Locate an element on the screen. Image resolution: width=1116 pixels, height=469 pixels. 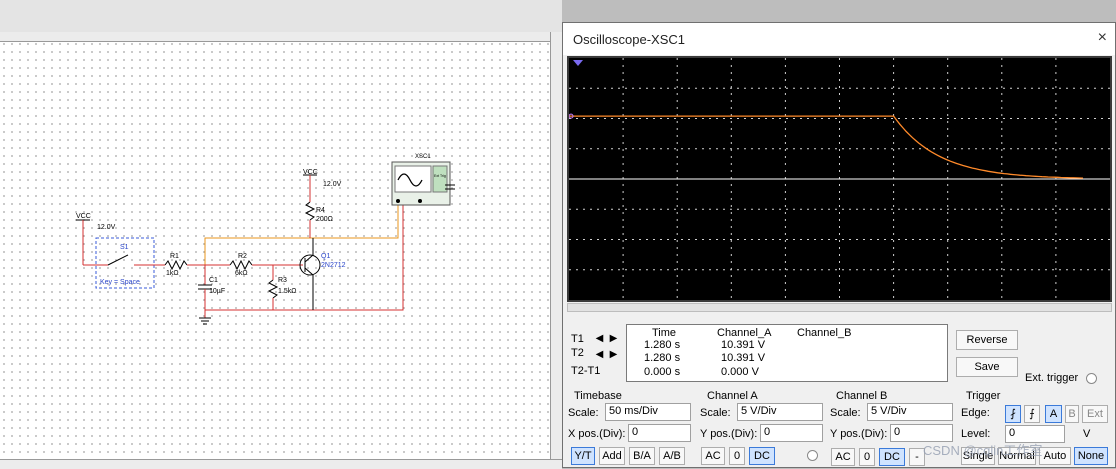
trigger-source-a-button: A is located at coordinates (1053, 414).